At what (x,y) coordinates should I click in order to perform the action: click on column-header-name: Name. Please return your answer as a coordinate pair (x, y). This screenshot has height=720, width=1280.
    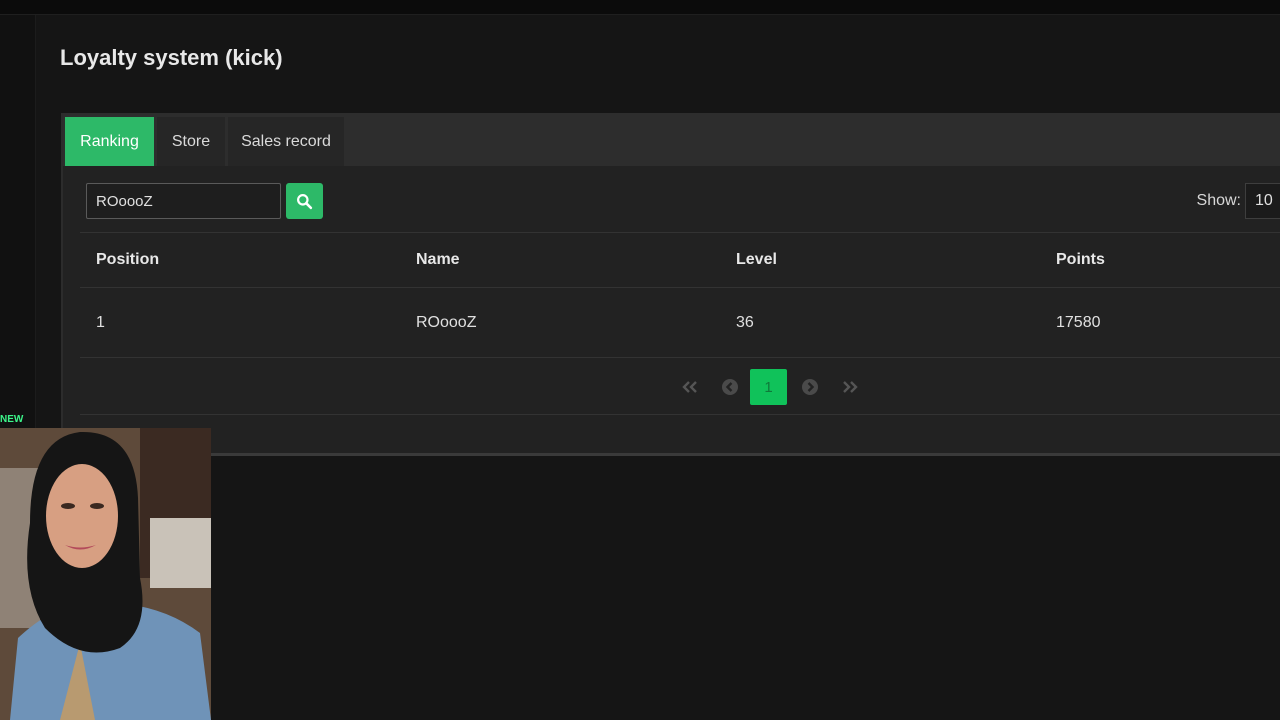
    Looking at the image, I should click on (438, 260).